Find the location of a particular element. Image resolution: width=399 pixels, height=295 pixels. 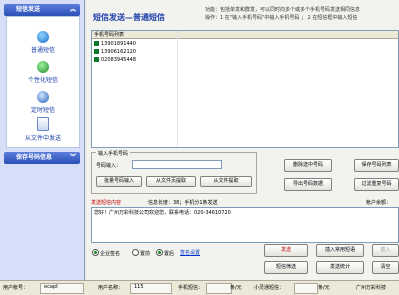

phone-number: 13901891440 is located at coordinates (118, 44).